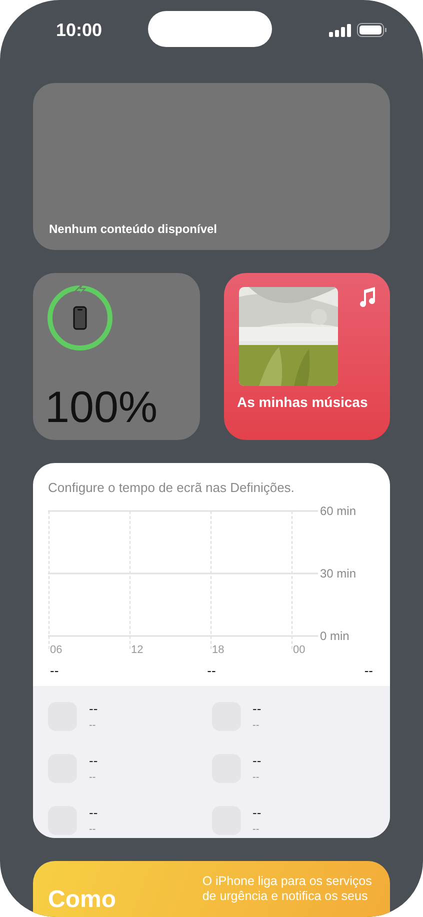 The height and width of the screenshot is (917, 423). What do you see at coordinates (335, 636) in the screenshot?
I see `y-axis-label: 0 min` at bounding box center [335, 636].